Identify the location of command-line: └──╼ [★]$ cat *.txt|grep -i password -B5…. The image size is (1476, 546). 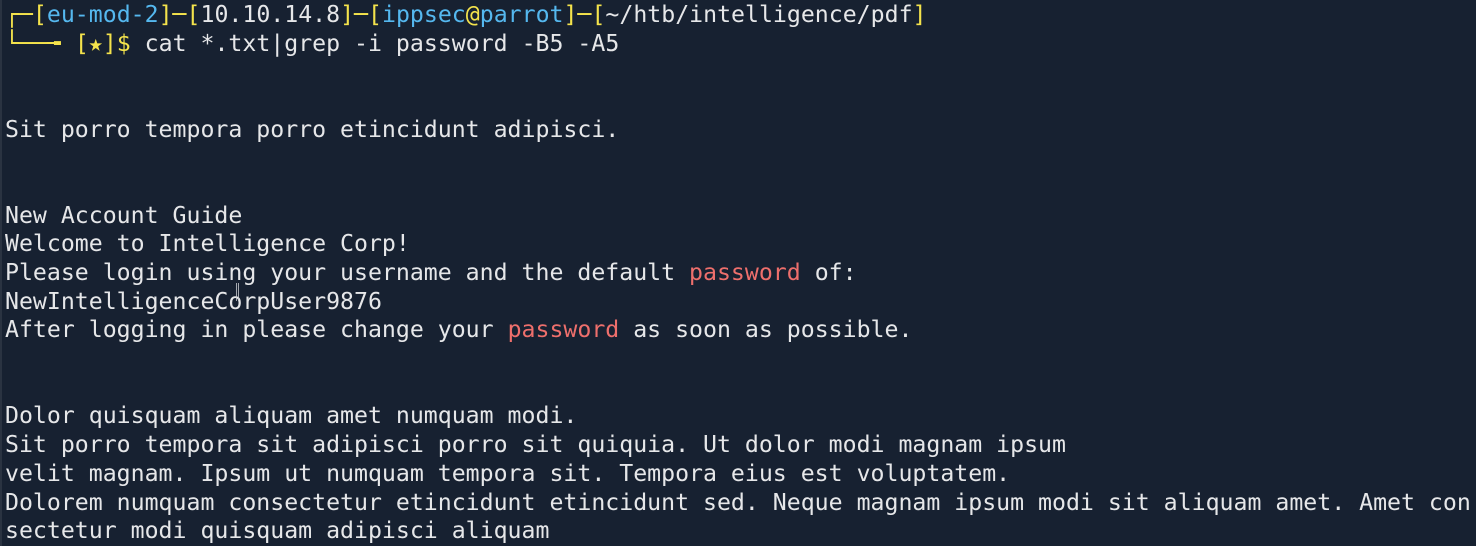
(312, 43).